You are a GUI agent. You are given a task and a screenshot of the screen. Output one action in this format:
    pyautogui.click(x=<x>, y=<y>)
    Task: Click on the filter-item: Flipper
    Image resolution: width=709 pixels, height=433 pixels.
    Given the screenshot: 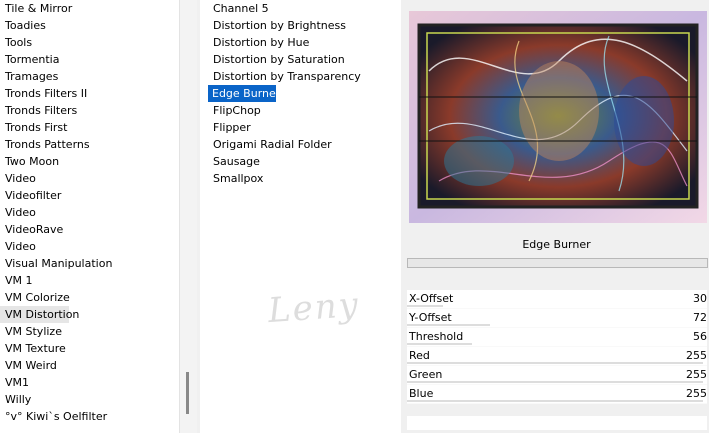 What is the action you would take?
    pyautogui.click(x=303, y=127)
    